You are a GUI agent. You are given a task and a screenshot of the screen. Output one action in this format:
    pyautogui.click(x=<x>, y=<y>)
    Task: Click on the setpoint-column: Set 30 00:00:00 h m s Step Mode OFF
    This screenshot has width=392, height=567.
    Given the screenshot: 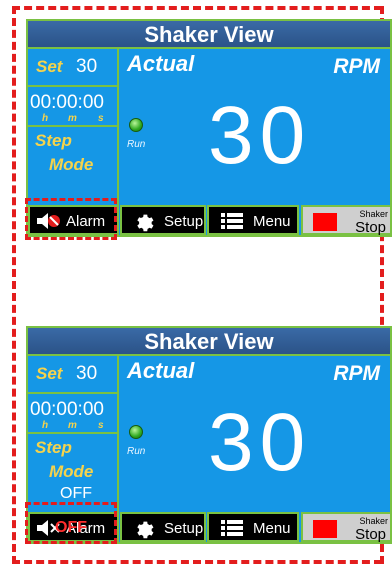 What is the action you would take?
    pyautogui.click(x=73, y=434)
    